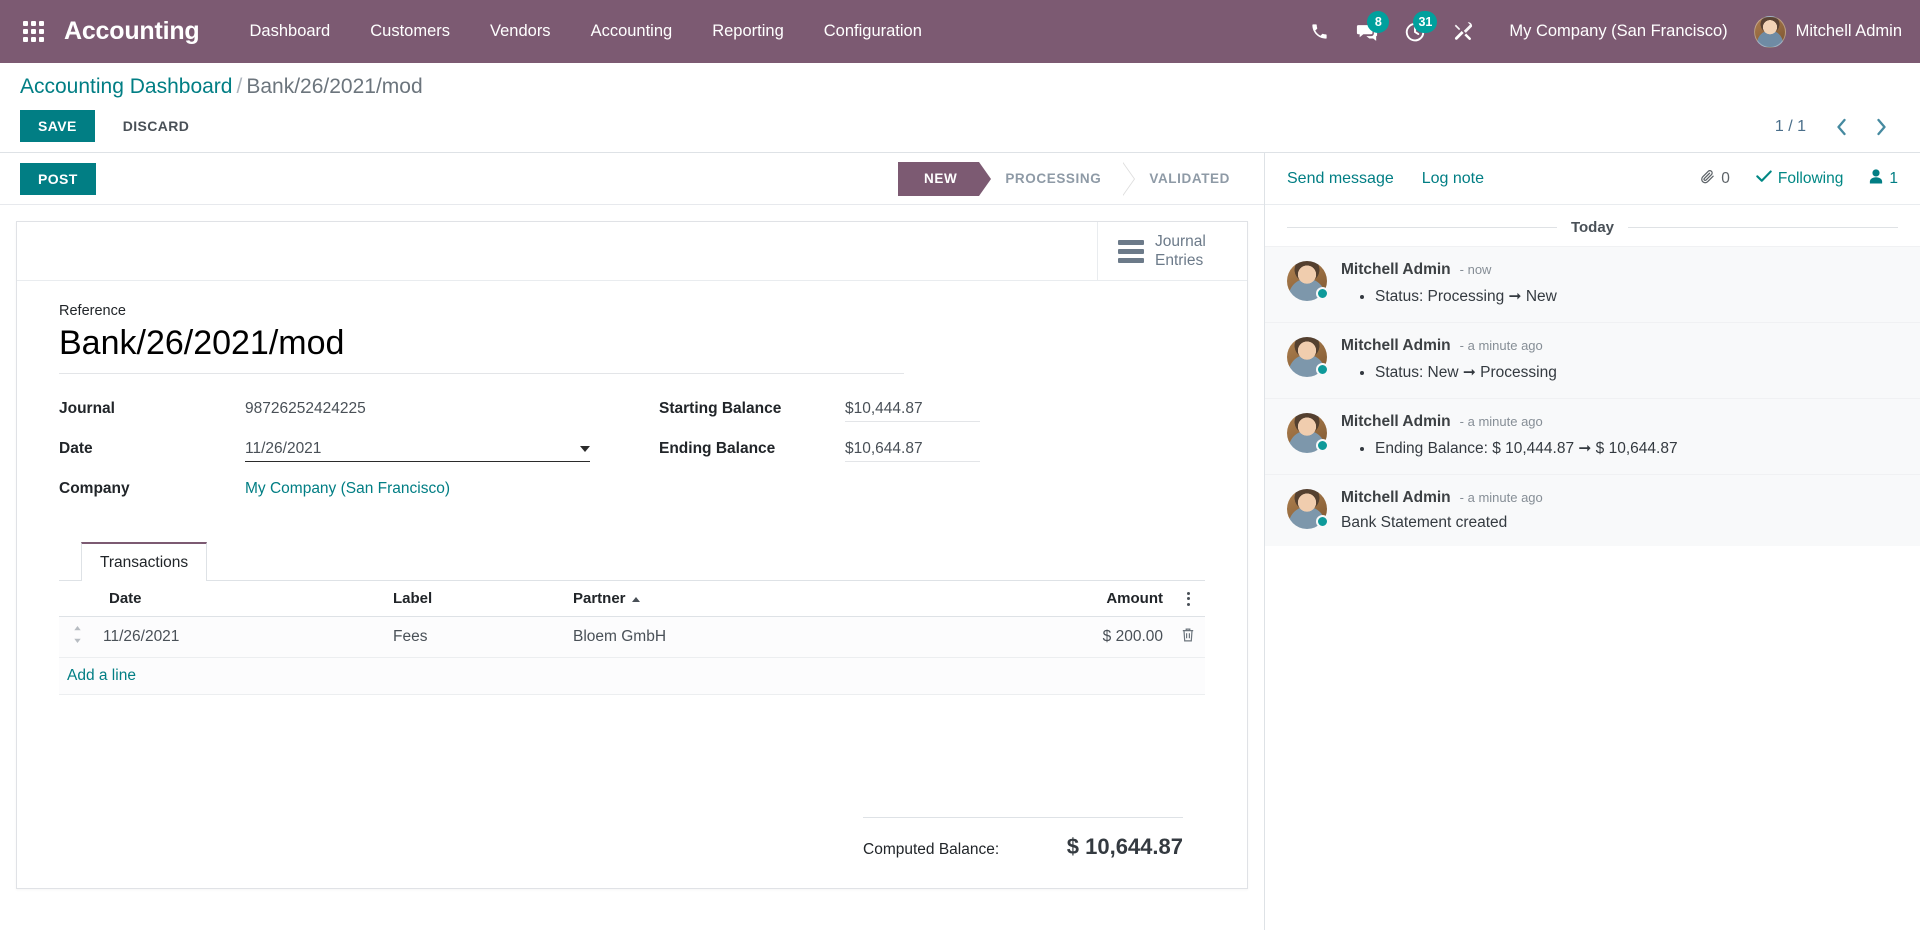 Image resolution: width=1920 pixels, height=930 pixels. Describe the element at coordinates (334, 86) in the screenshot. I see `breadcrumb-current: Bank/26/2021/mod` at that location.